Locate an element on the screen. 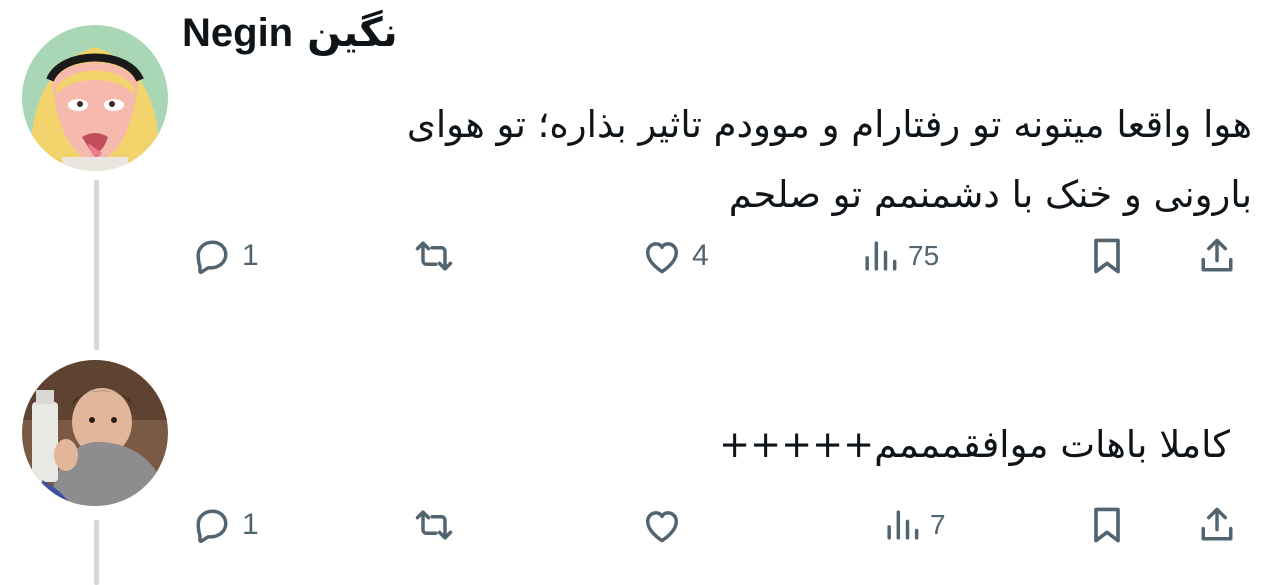 The height and width of the screenshot is (585, 1280). view-count: 7 is located at coordinates (938, 524).